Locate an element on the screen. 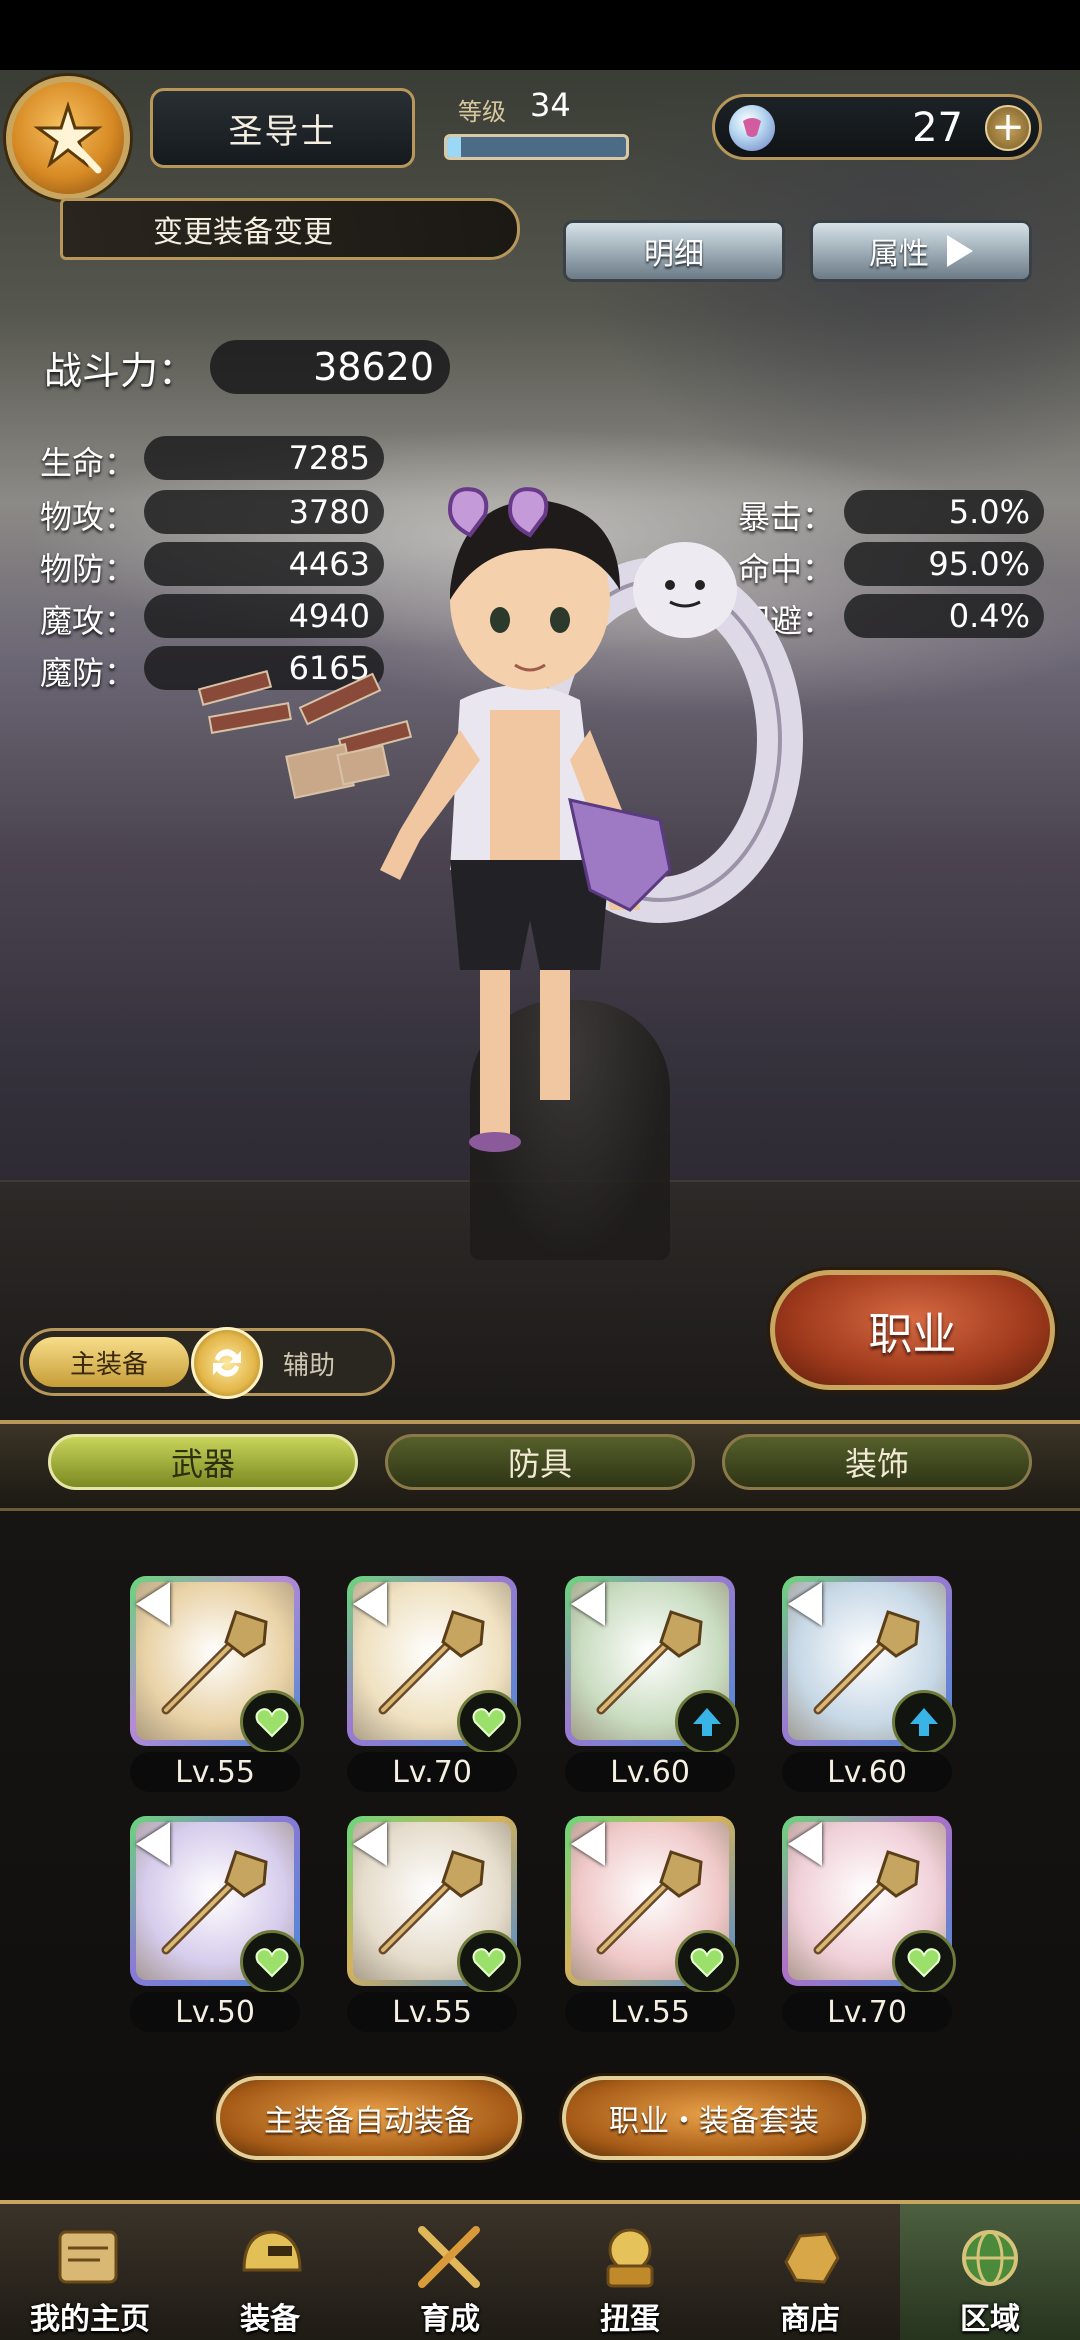 The image size is (1080, 2340). attributes-button: 属性 is located at coordinates (921, 251).